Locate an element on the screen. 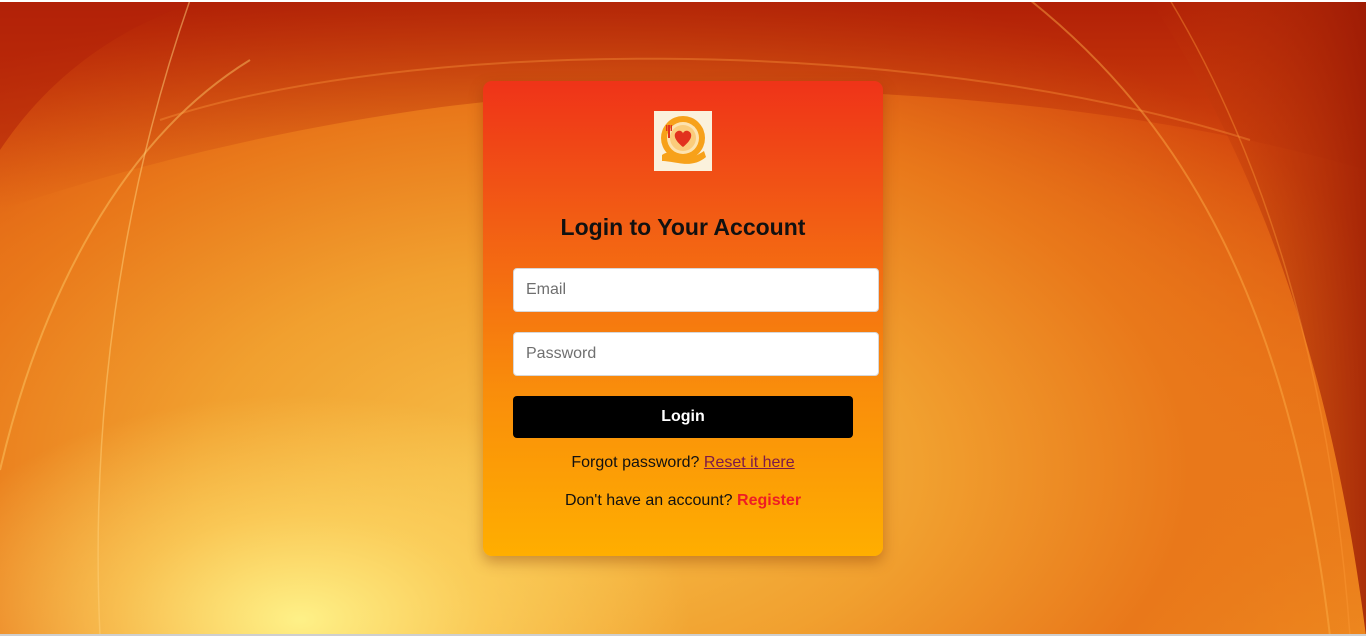  forgot-password-line: Forgot password? Reset it here is located at coordinates (683, 463).